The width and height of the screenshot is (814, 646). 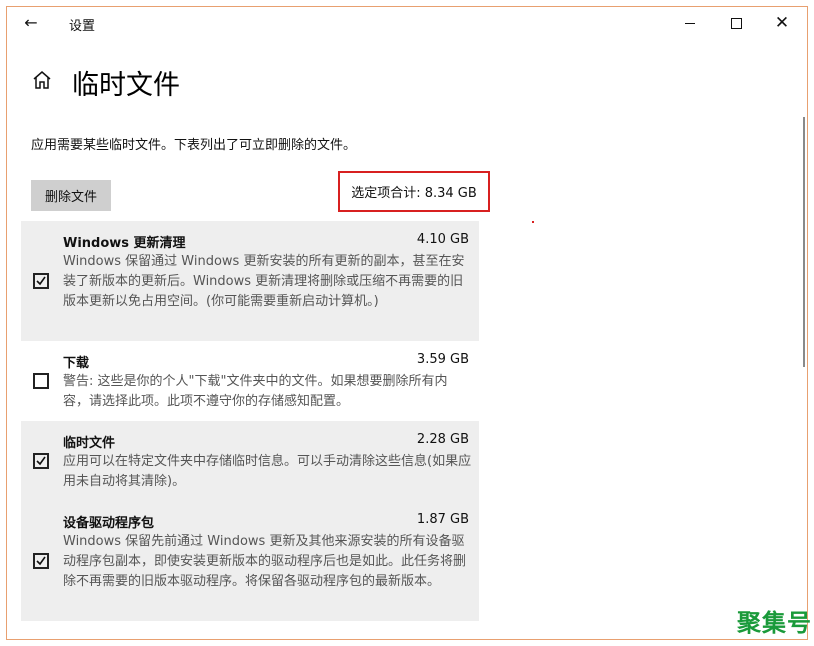 What do you see at coordinates (31, 23) in the screenshot?
I see `back-arrow-icon: ←` at bounding box center [31, 23].